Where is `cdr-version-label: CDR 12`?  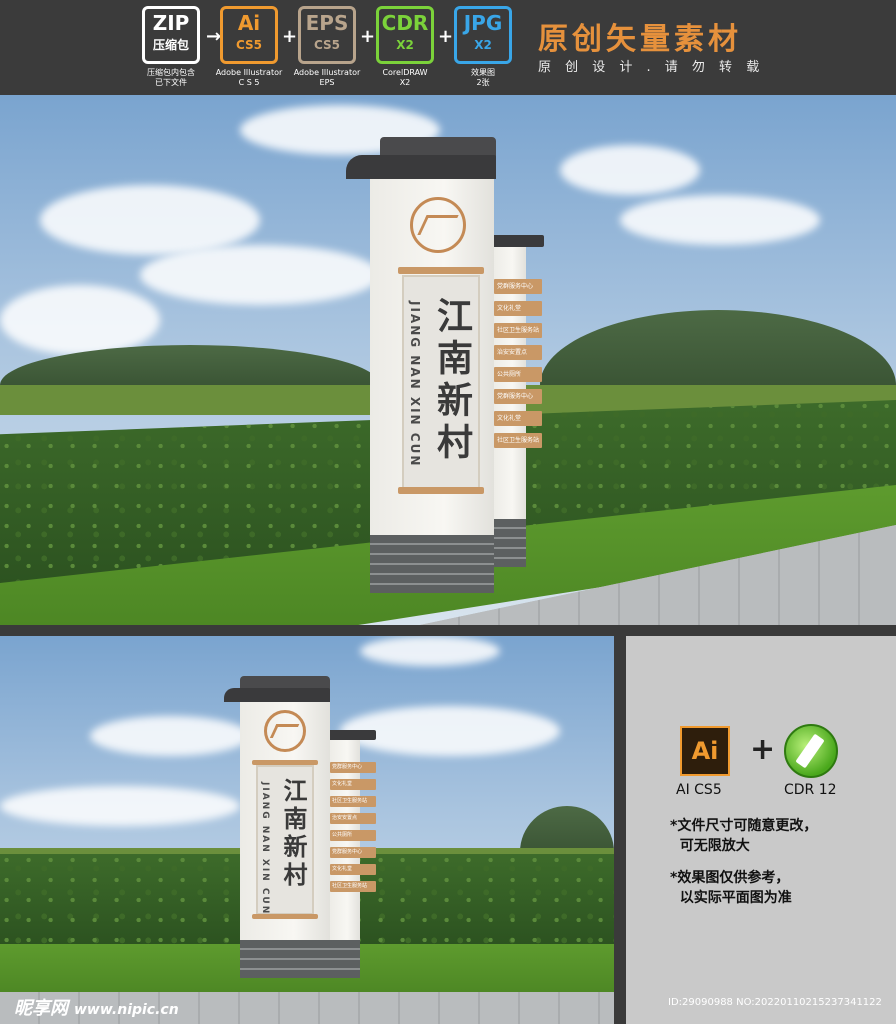 cdr-version-label: CDR 12 is located at coordinates (810, 790).